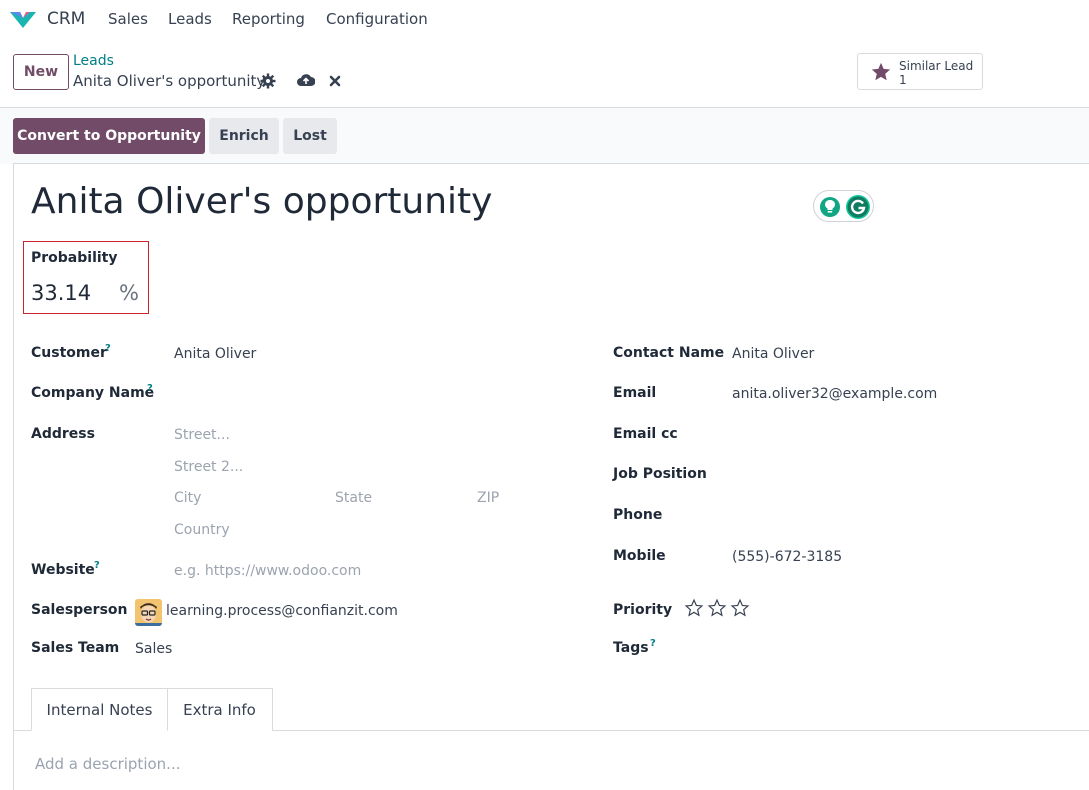 The image size is (1089, 790). Describe the element at coordinates (903, 80) in the screenshot. I see `similar-lead-count: 1` at that location.